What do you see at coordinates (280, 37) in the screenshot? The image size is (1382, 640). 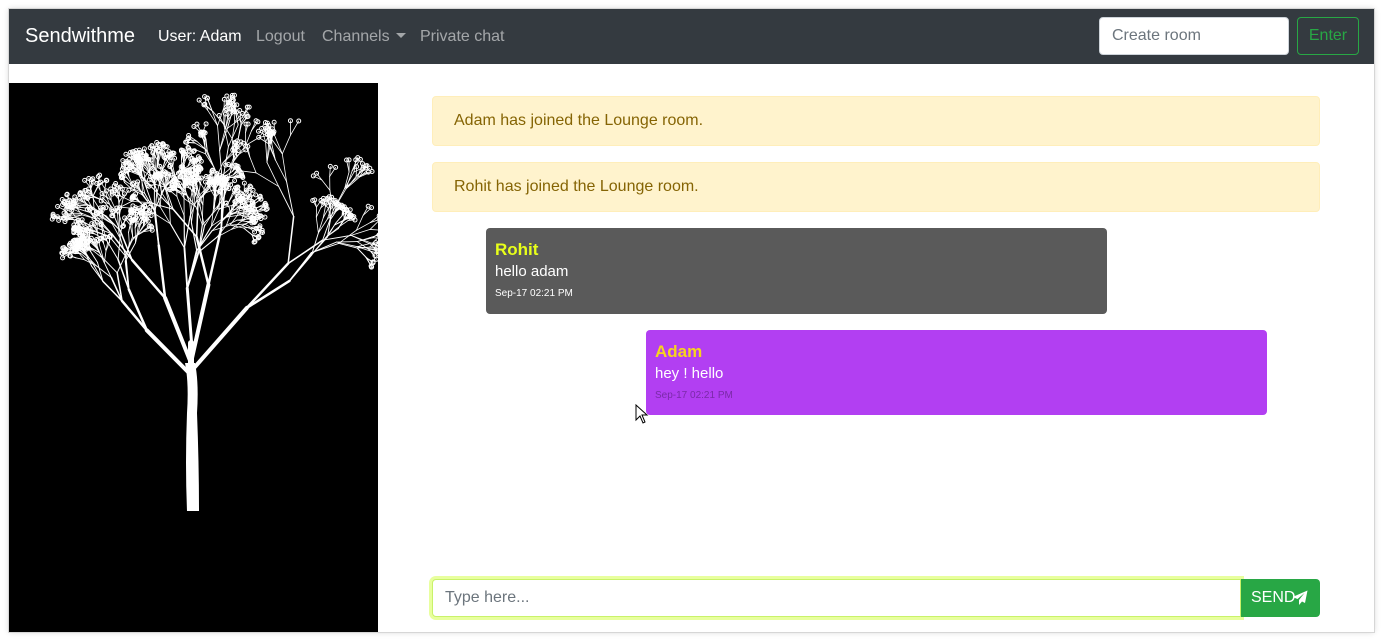 I see `nav-logout-link: Logout` at bounding box center [280, 37].